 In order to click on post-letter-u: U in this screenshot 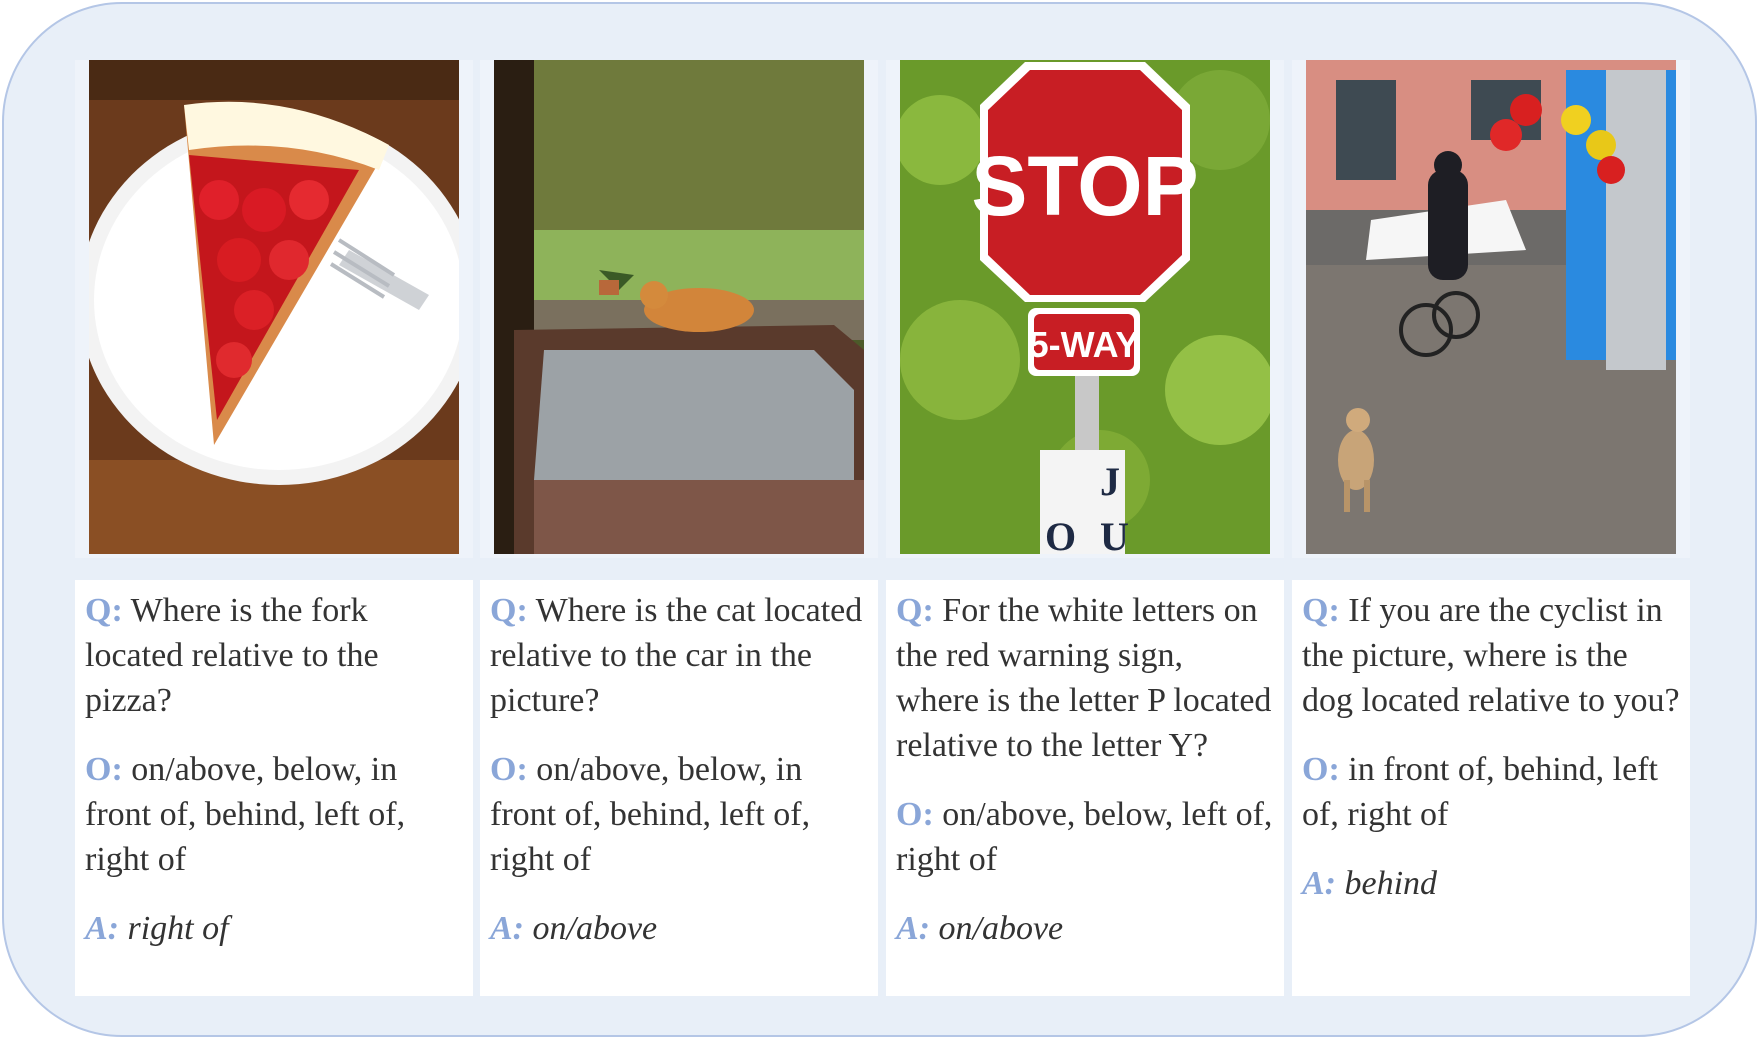, I will do `click(1114, 534)`.